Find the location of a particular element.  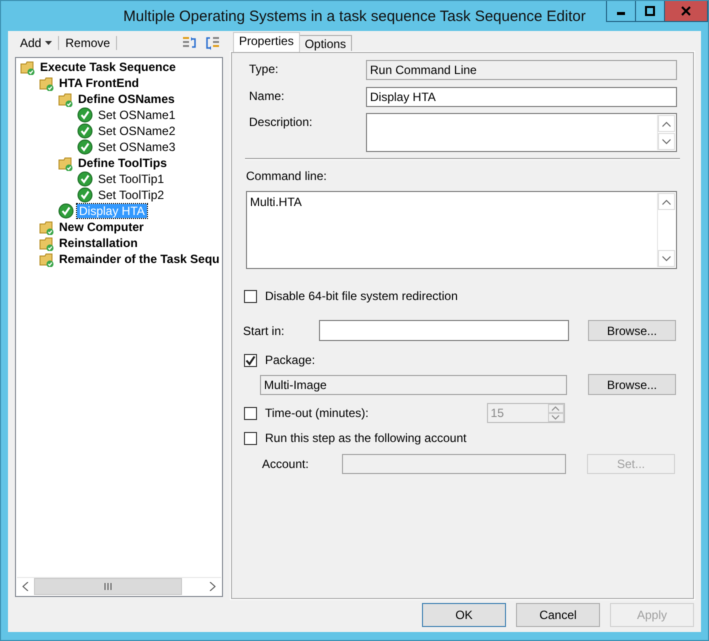

tree-item: Set OSName1 is located at coordinates (137, 115).